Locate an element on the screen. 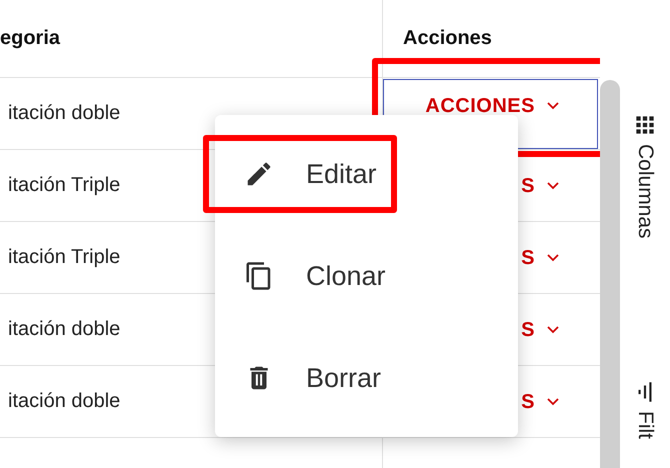 This screenshot has height=468, width=670. menu-item-label: Editar is located at coordinates (341, 174).